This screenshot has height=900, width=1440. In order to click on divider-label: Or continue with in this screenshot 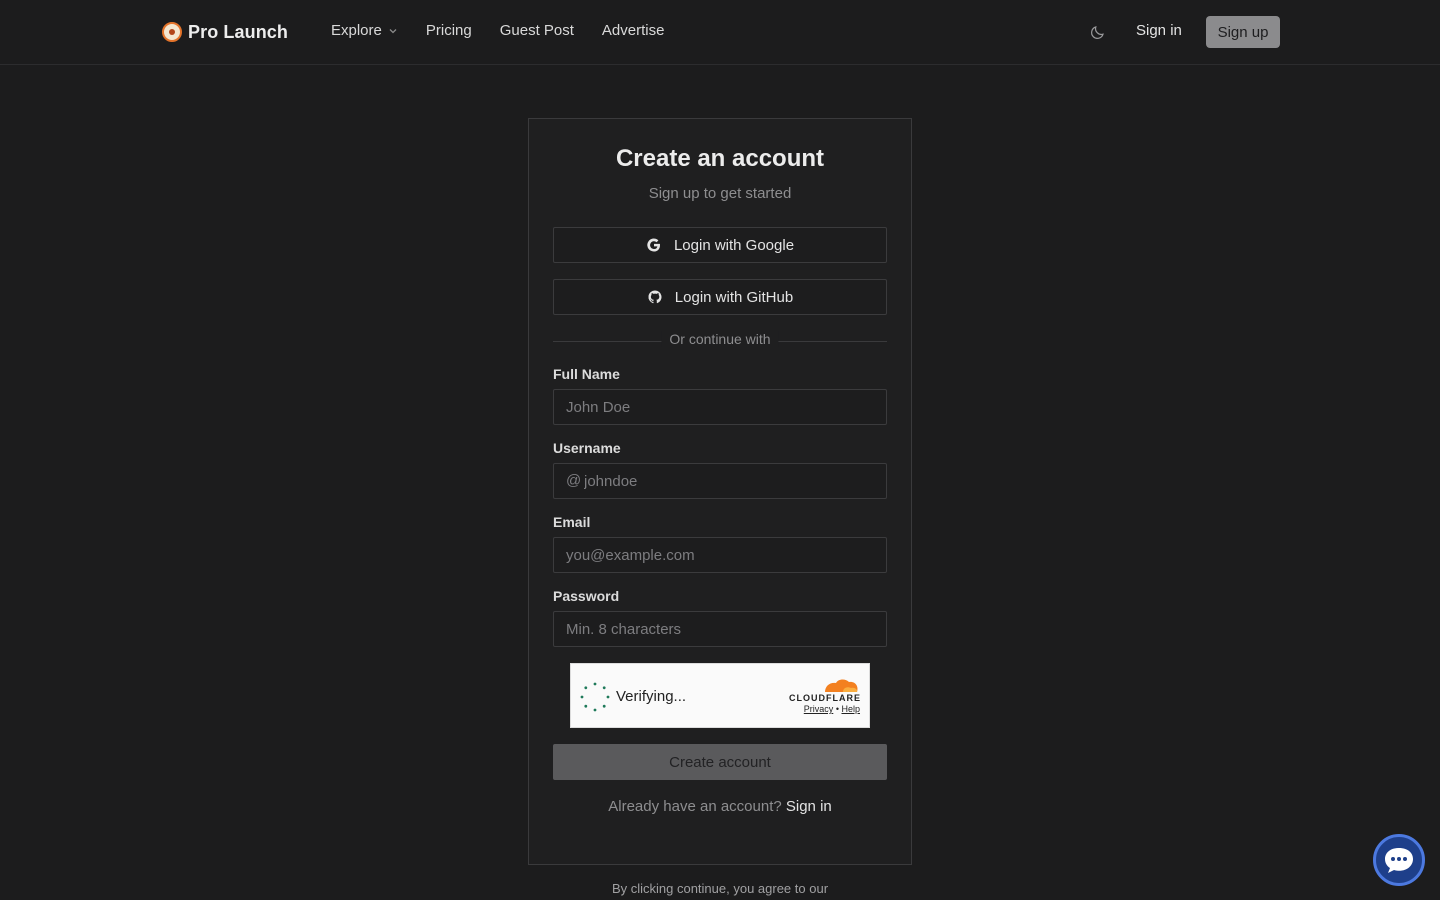, I will do `click(720, 339)`.